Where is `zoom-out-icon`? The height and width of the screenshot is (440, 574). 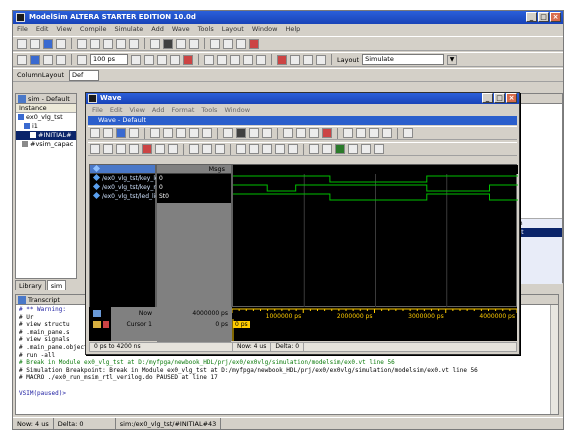 zoom-out-icon is located at coordinates (254, 149).